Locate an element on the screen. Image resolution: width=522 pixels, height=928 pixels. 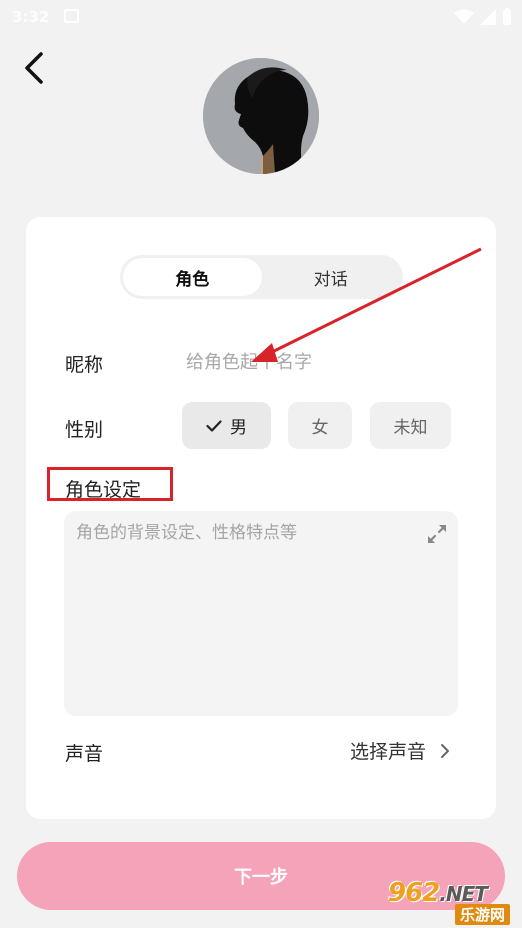
gender-option-unknown: 未知 is located at coordinates (410, 425).